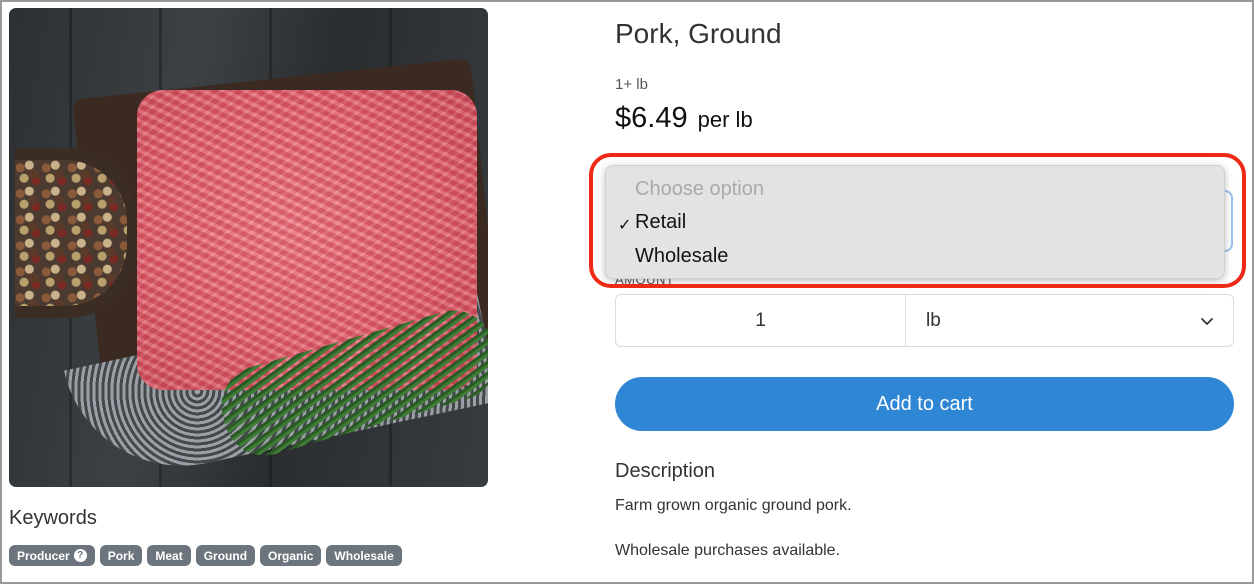 The height and width of the screenshot is (584, 1254). Describe the element at coordinates (225, 555) in the screenshot. I see `tag-ground: Ground` at that location.